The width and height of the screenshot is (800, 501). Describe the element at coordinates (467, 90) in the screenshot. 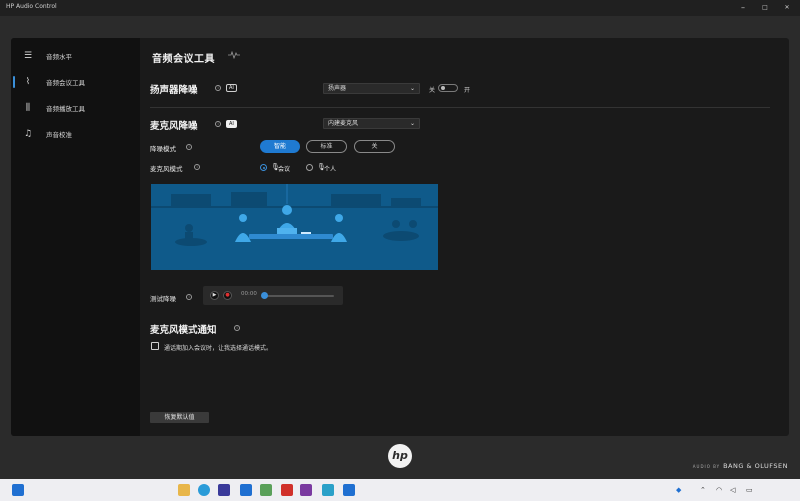

I see `toggle-on-label: 开` at that location.